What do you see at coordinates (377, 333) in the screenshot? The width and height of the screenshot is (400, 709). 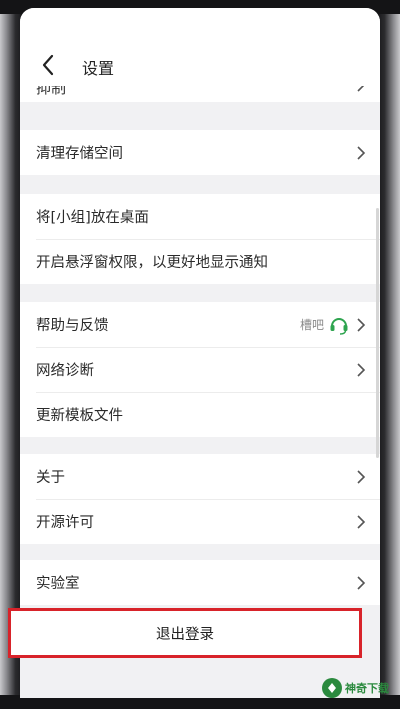 I see `scrollbar` at bounding box center [377, 333].